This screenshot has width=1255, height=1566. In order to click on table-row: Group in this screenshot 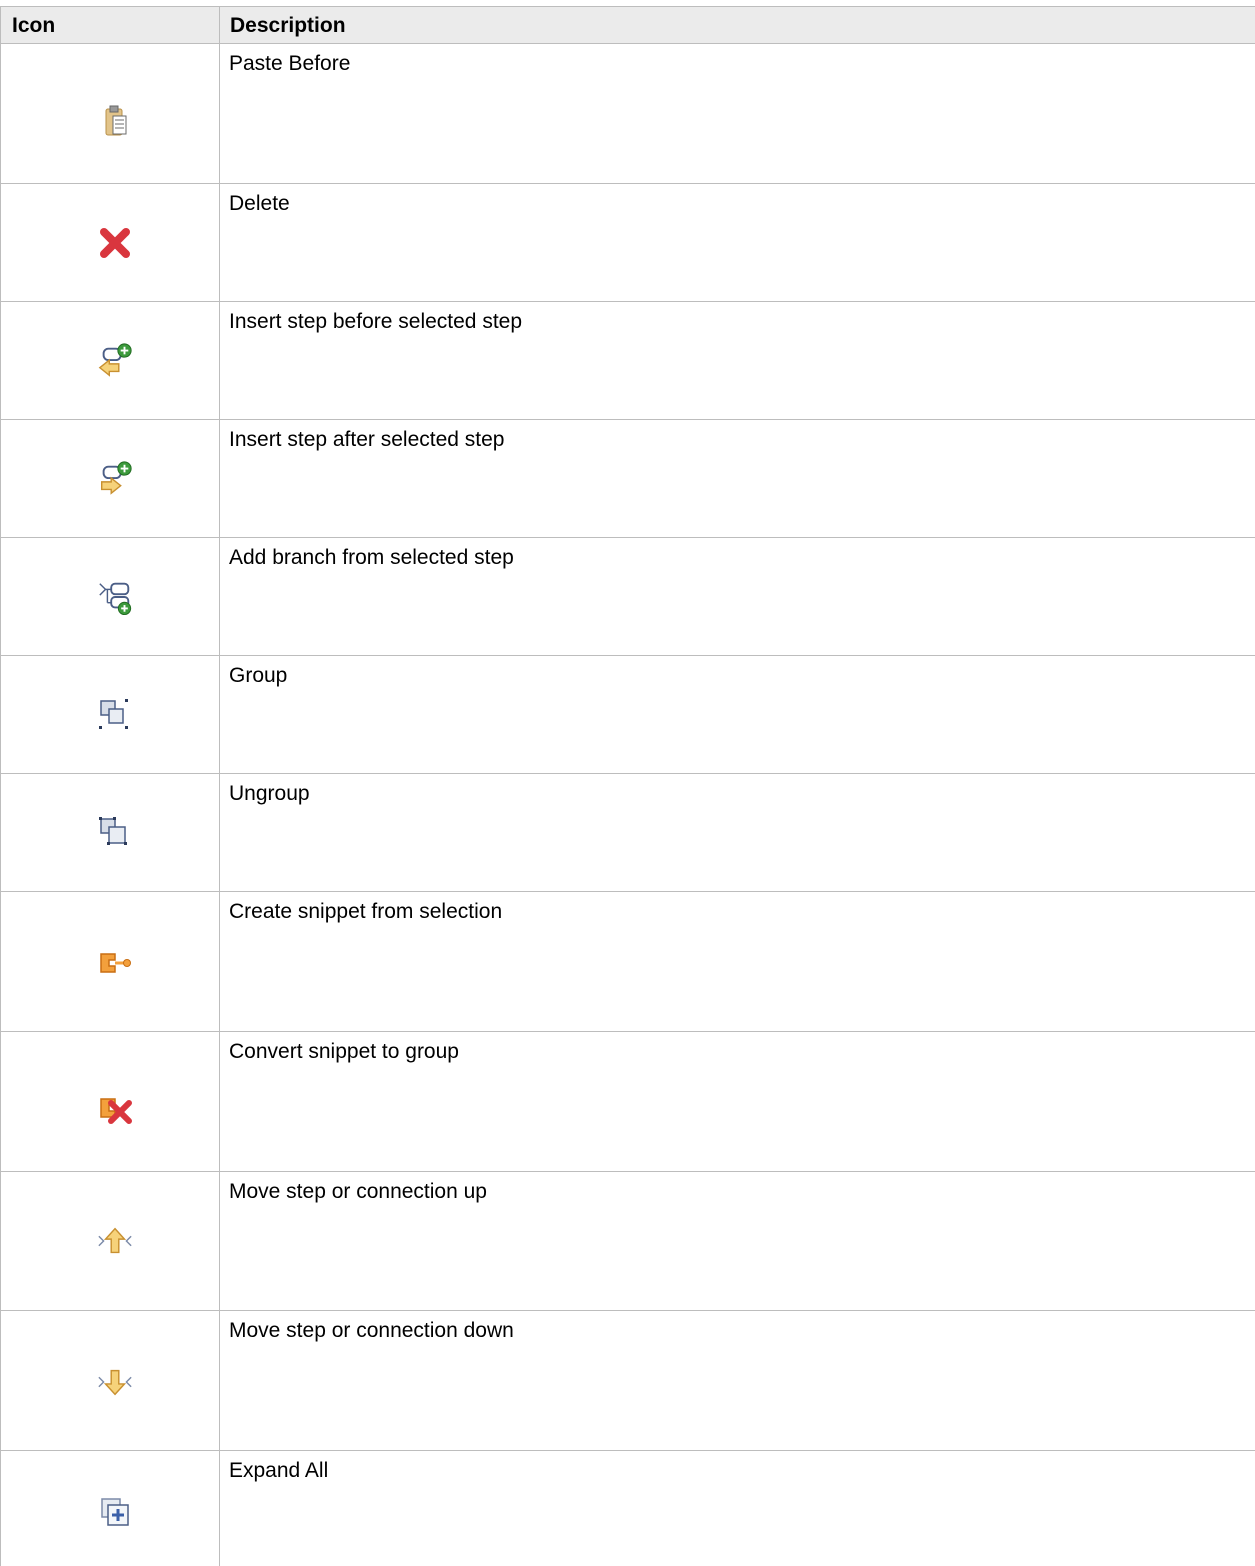, I will do `click(627, 715)`.